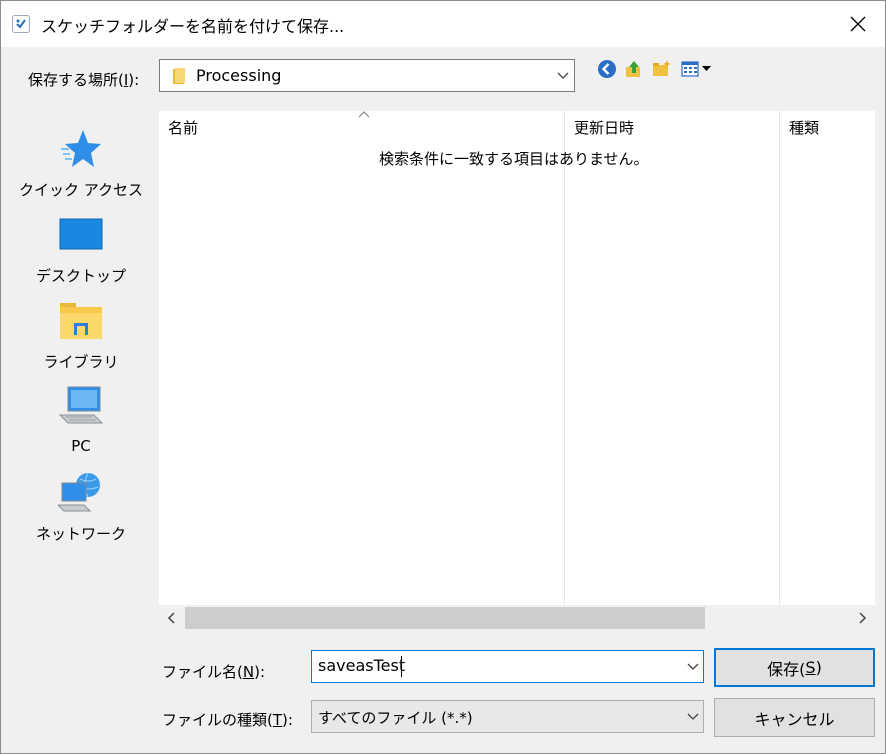  What do you see at coordinates (507, 666) in the screenshot?
I see `file-name-combobox: saveasTest` at bounding box center [507, 666].